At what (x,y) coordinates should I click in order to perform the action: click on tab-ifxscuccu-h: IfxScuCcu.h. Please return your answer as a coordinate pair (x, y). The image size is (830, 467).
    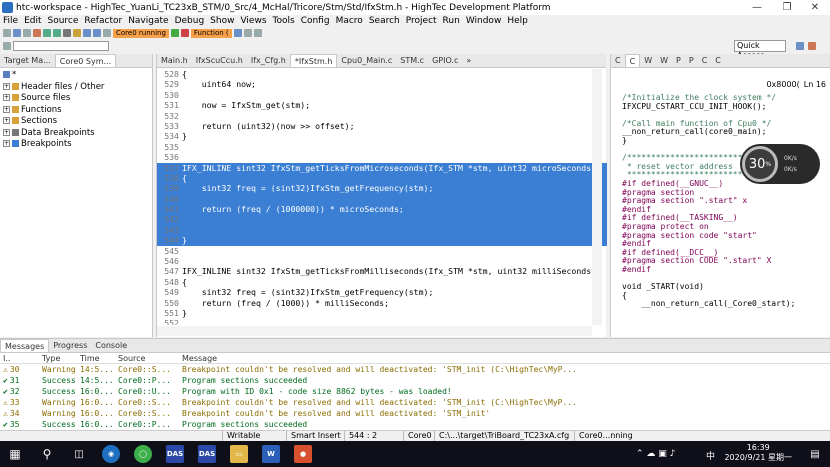
    Looking at the image, I should click on (219, 60).